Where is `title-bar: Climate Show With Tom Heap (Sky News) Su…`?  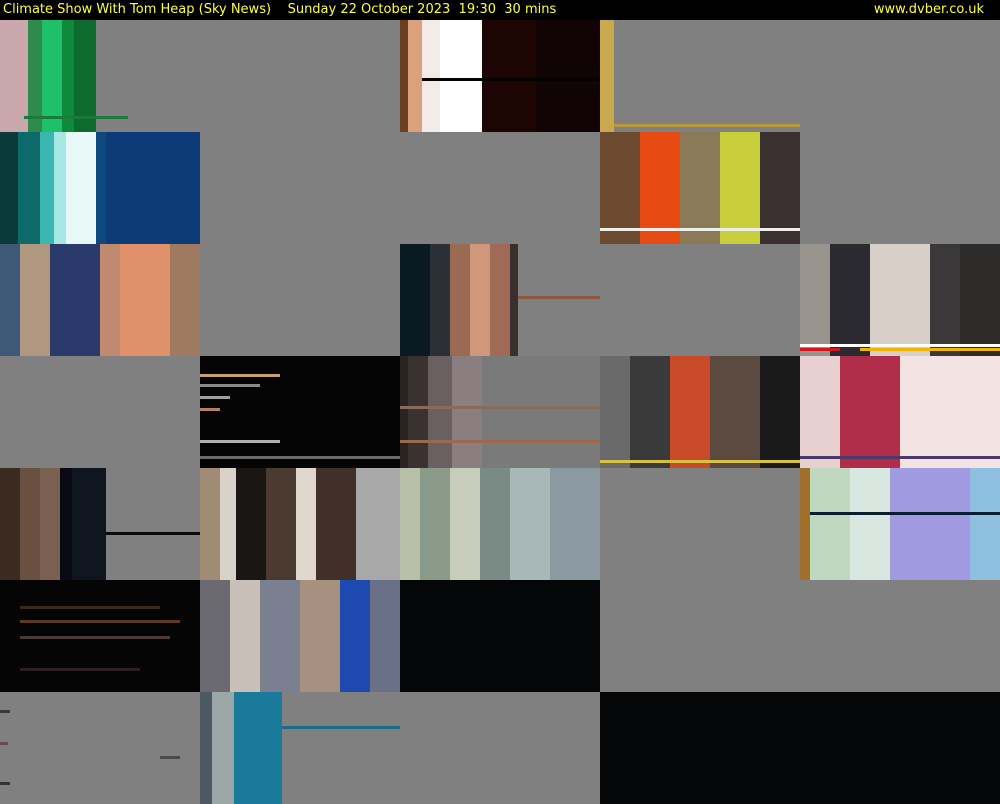 title-bar: Climate Show With Tom Heap (Sky News) Su… is located at coordinates (500, 10).